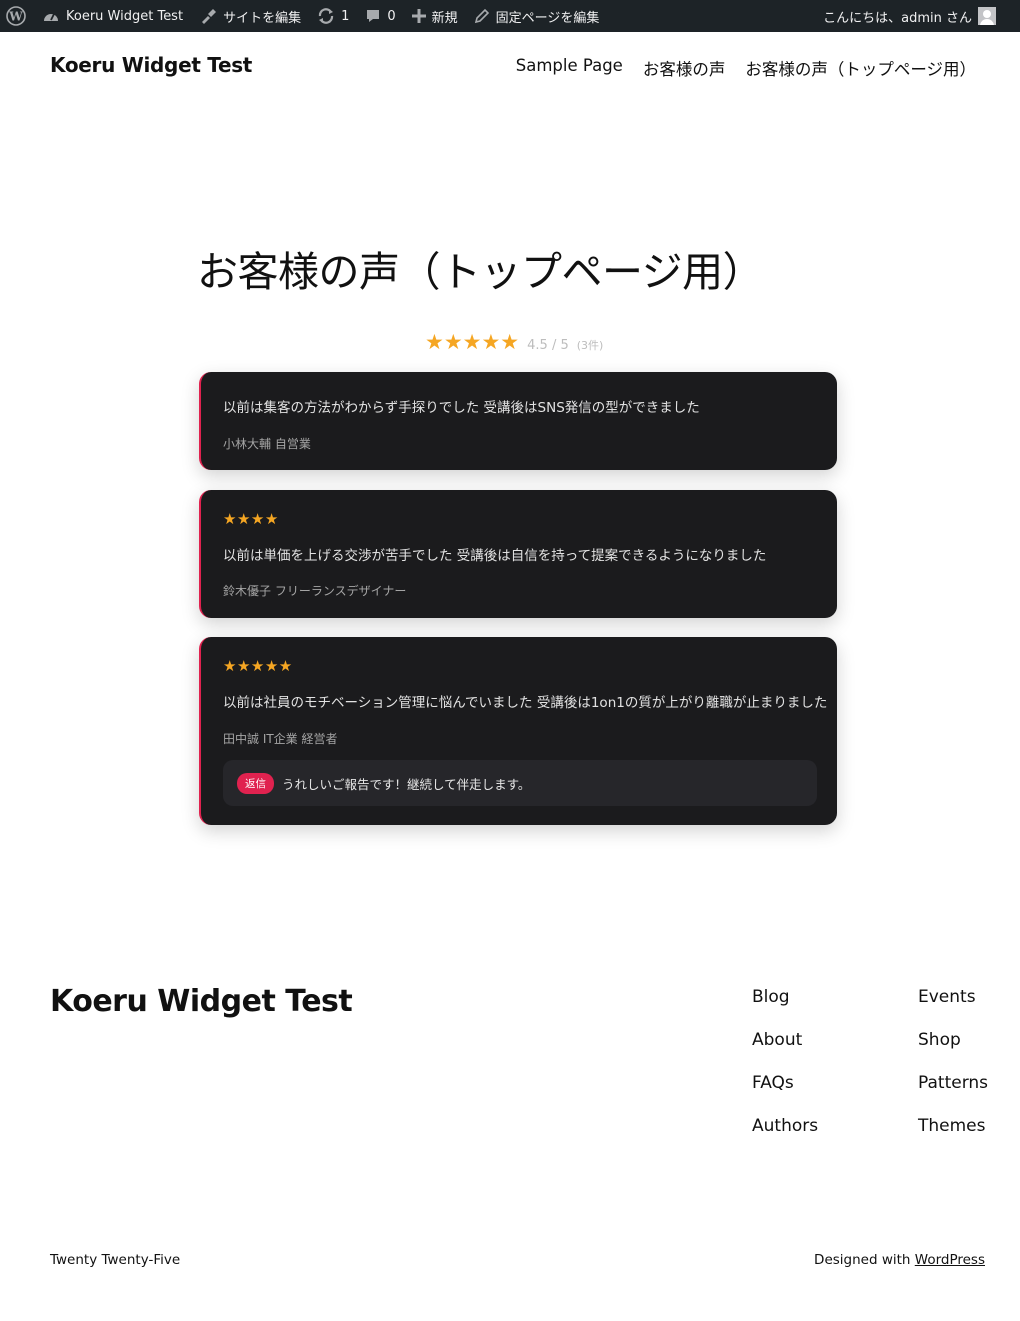 Image resolution: width=1020 pixels, height=1321 pixels. What do you see at coordinates (569, 68) in the screenshot?
I see `nav-item-sample-page: Sample Page` at bounding box center [569, 68].